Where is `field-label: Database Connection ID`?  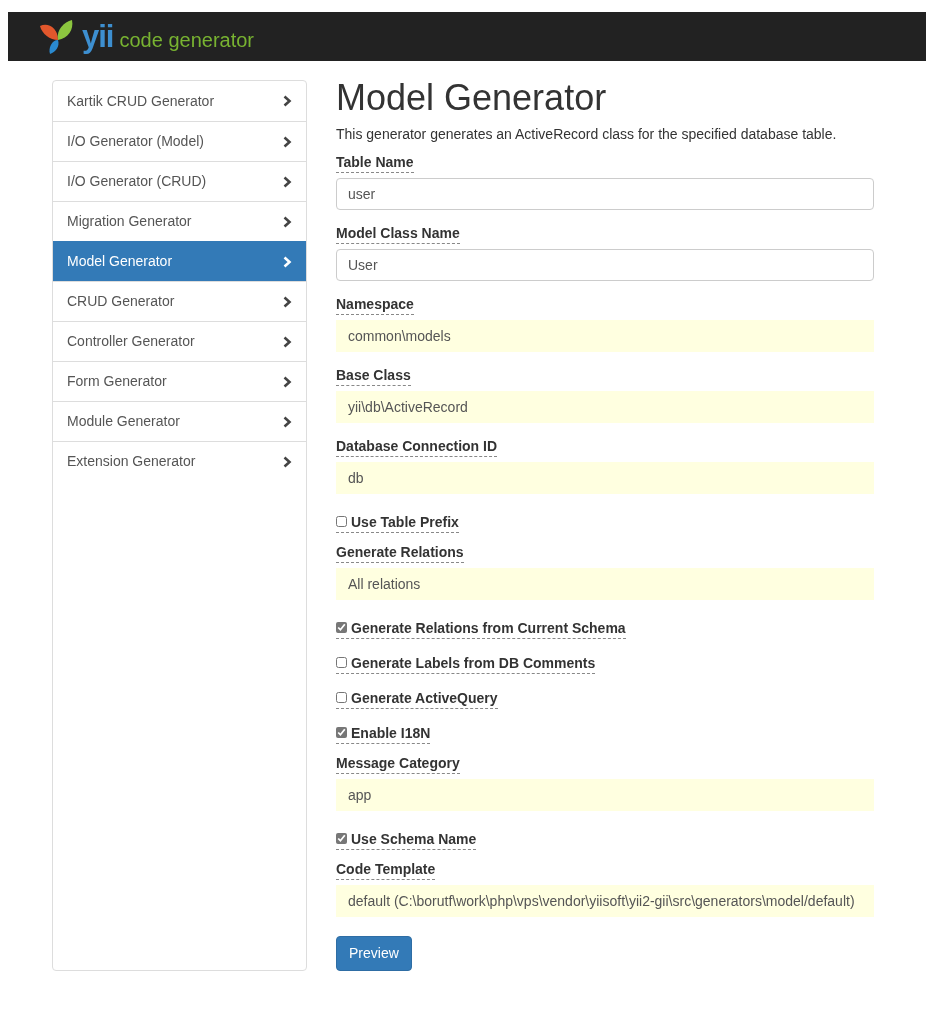 field-label: Database Connection ID is located at coordinates (417, 446).